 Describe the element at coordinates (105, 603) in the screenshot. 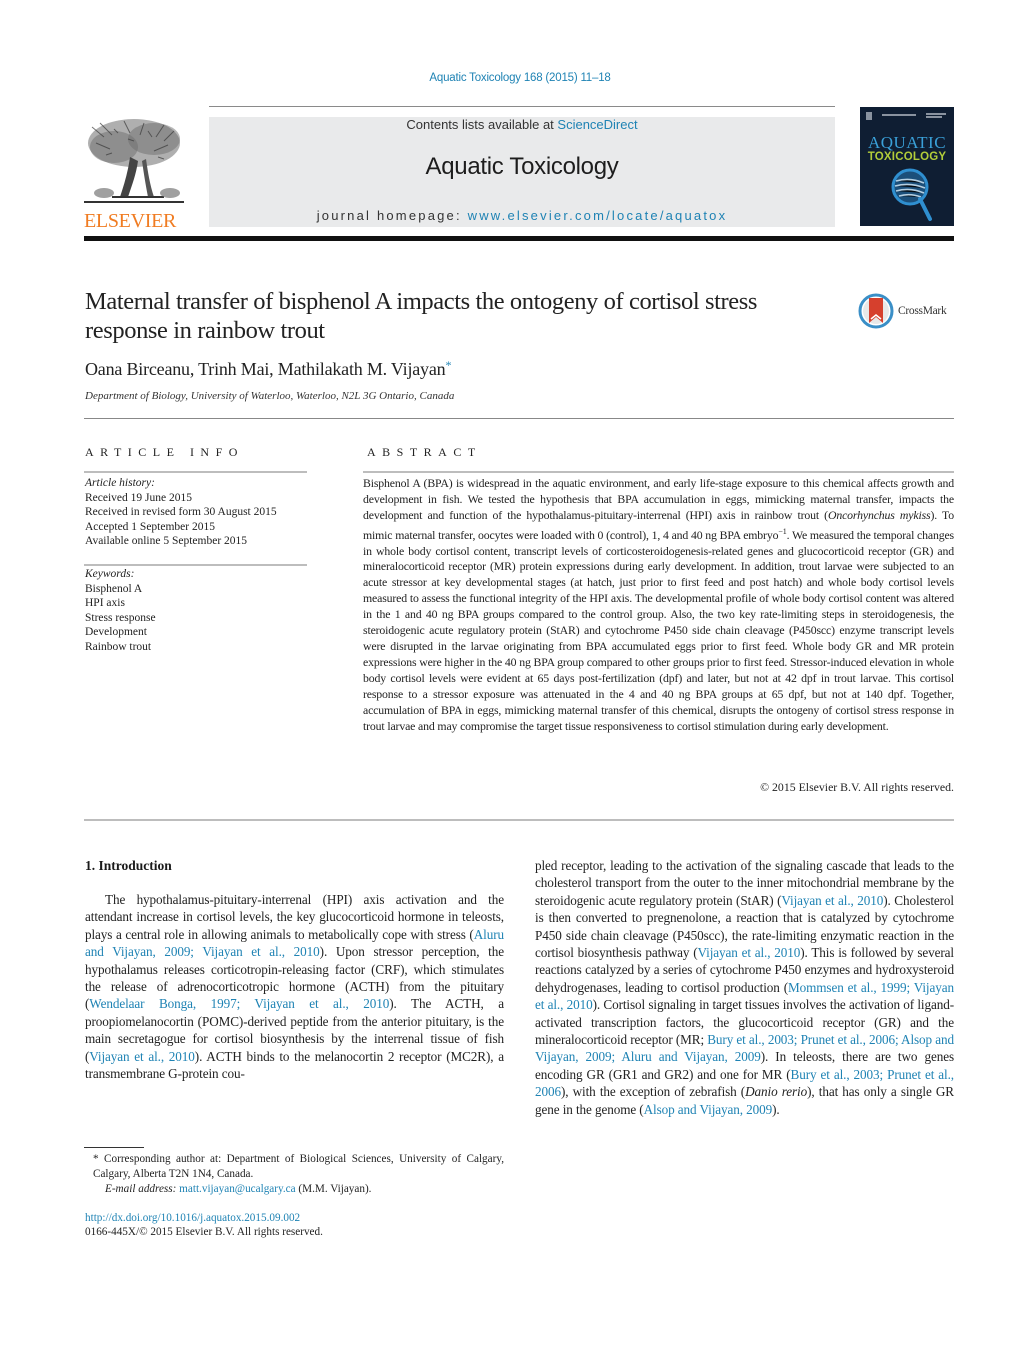

I see `keyword-item: HPI axis` at that location.